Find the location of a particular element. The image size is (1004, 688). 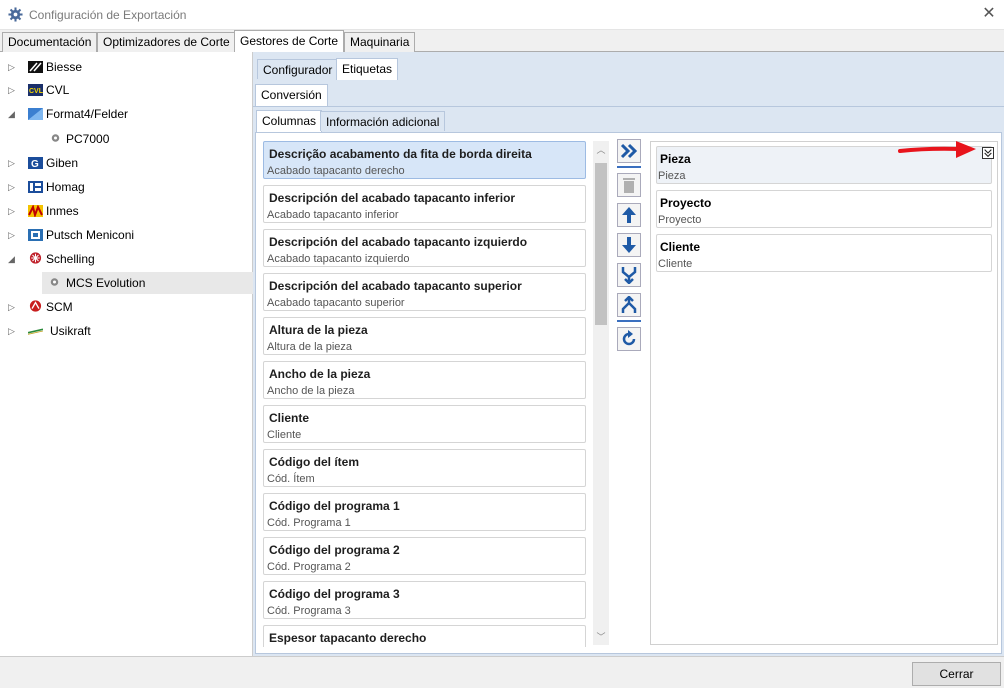

tree-item-mcs-evolution: MCS Evolution is located at coordinates (147, 283).